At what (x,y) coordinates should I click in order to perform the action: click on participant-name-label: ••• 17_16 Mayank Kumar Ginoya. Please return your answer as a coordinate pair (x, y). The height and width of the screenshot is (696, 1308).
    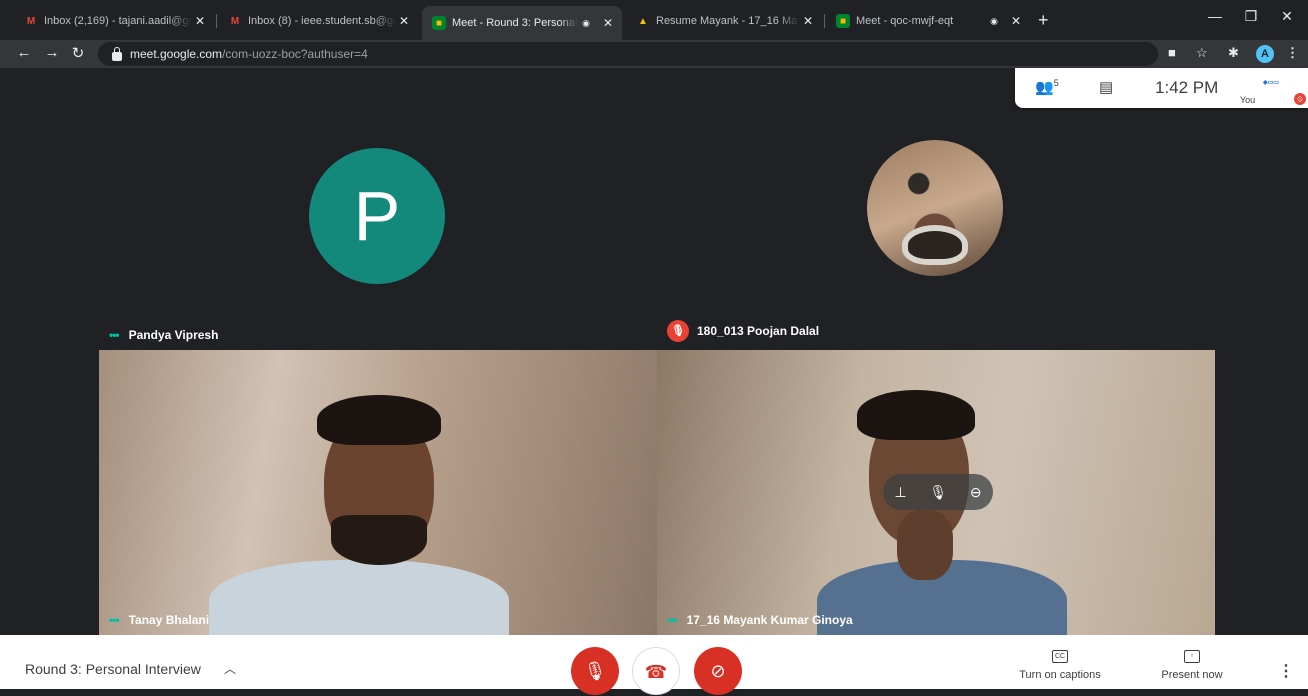
    Looking at the image, I should click on (760, 620).